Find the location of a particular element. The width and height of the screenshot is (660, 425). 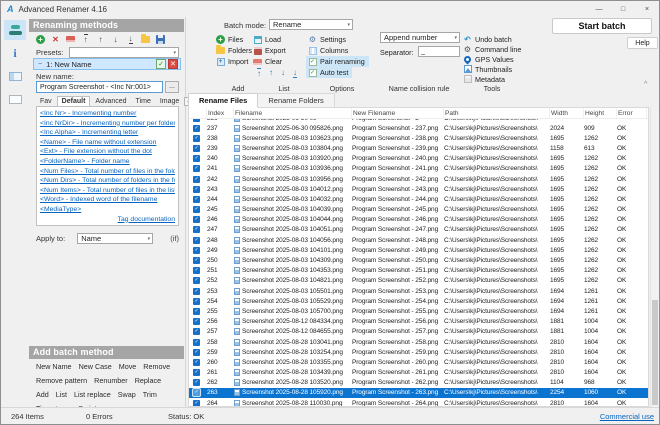

tab-rename-files: Rename Files is located at coordinates (223, 100).